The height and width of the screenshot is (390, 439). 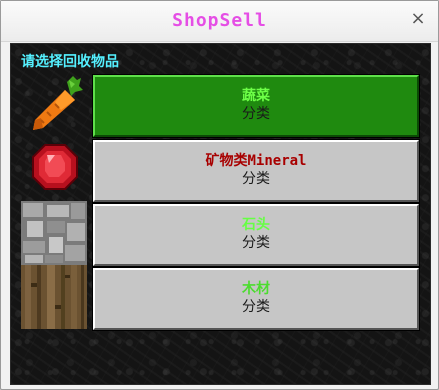 I want to click on title-bar: ShopSell ×, so click(x=219, y=21).